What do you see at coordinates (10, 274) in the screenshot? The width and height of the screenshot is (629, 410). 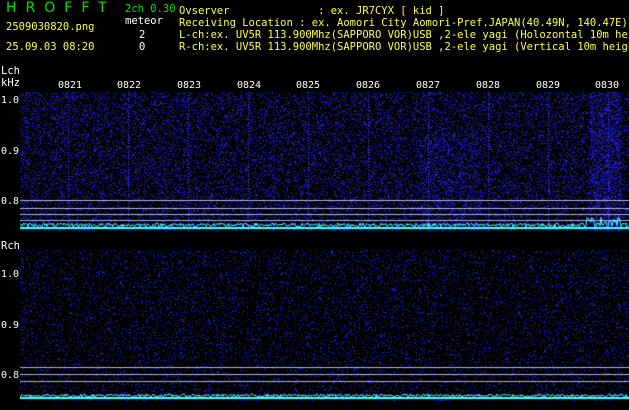 I see `rch-freq-tick: 1.0` at bounding box center [10, 274].